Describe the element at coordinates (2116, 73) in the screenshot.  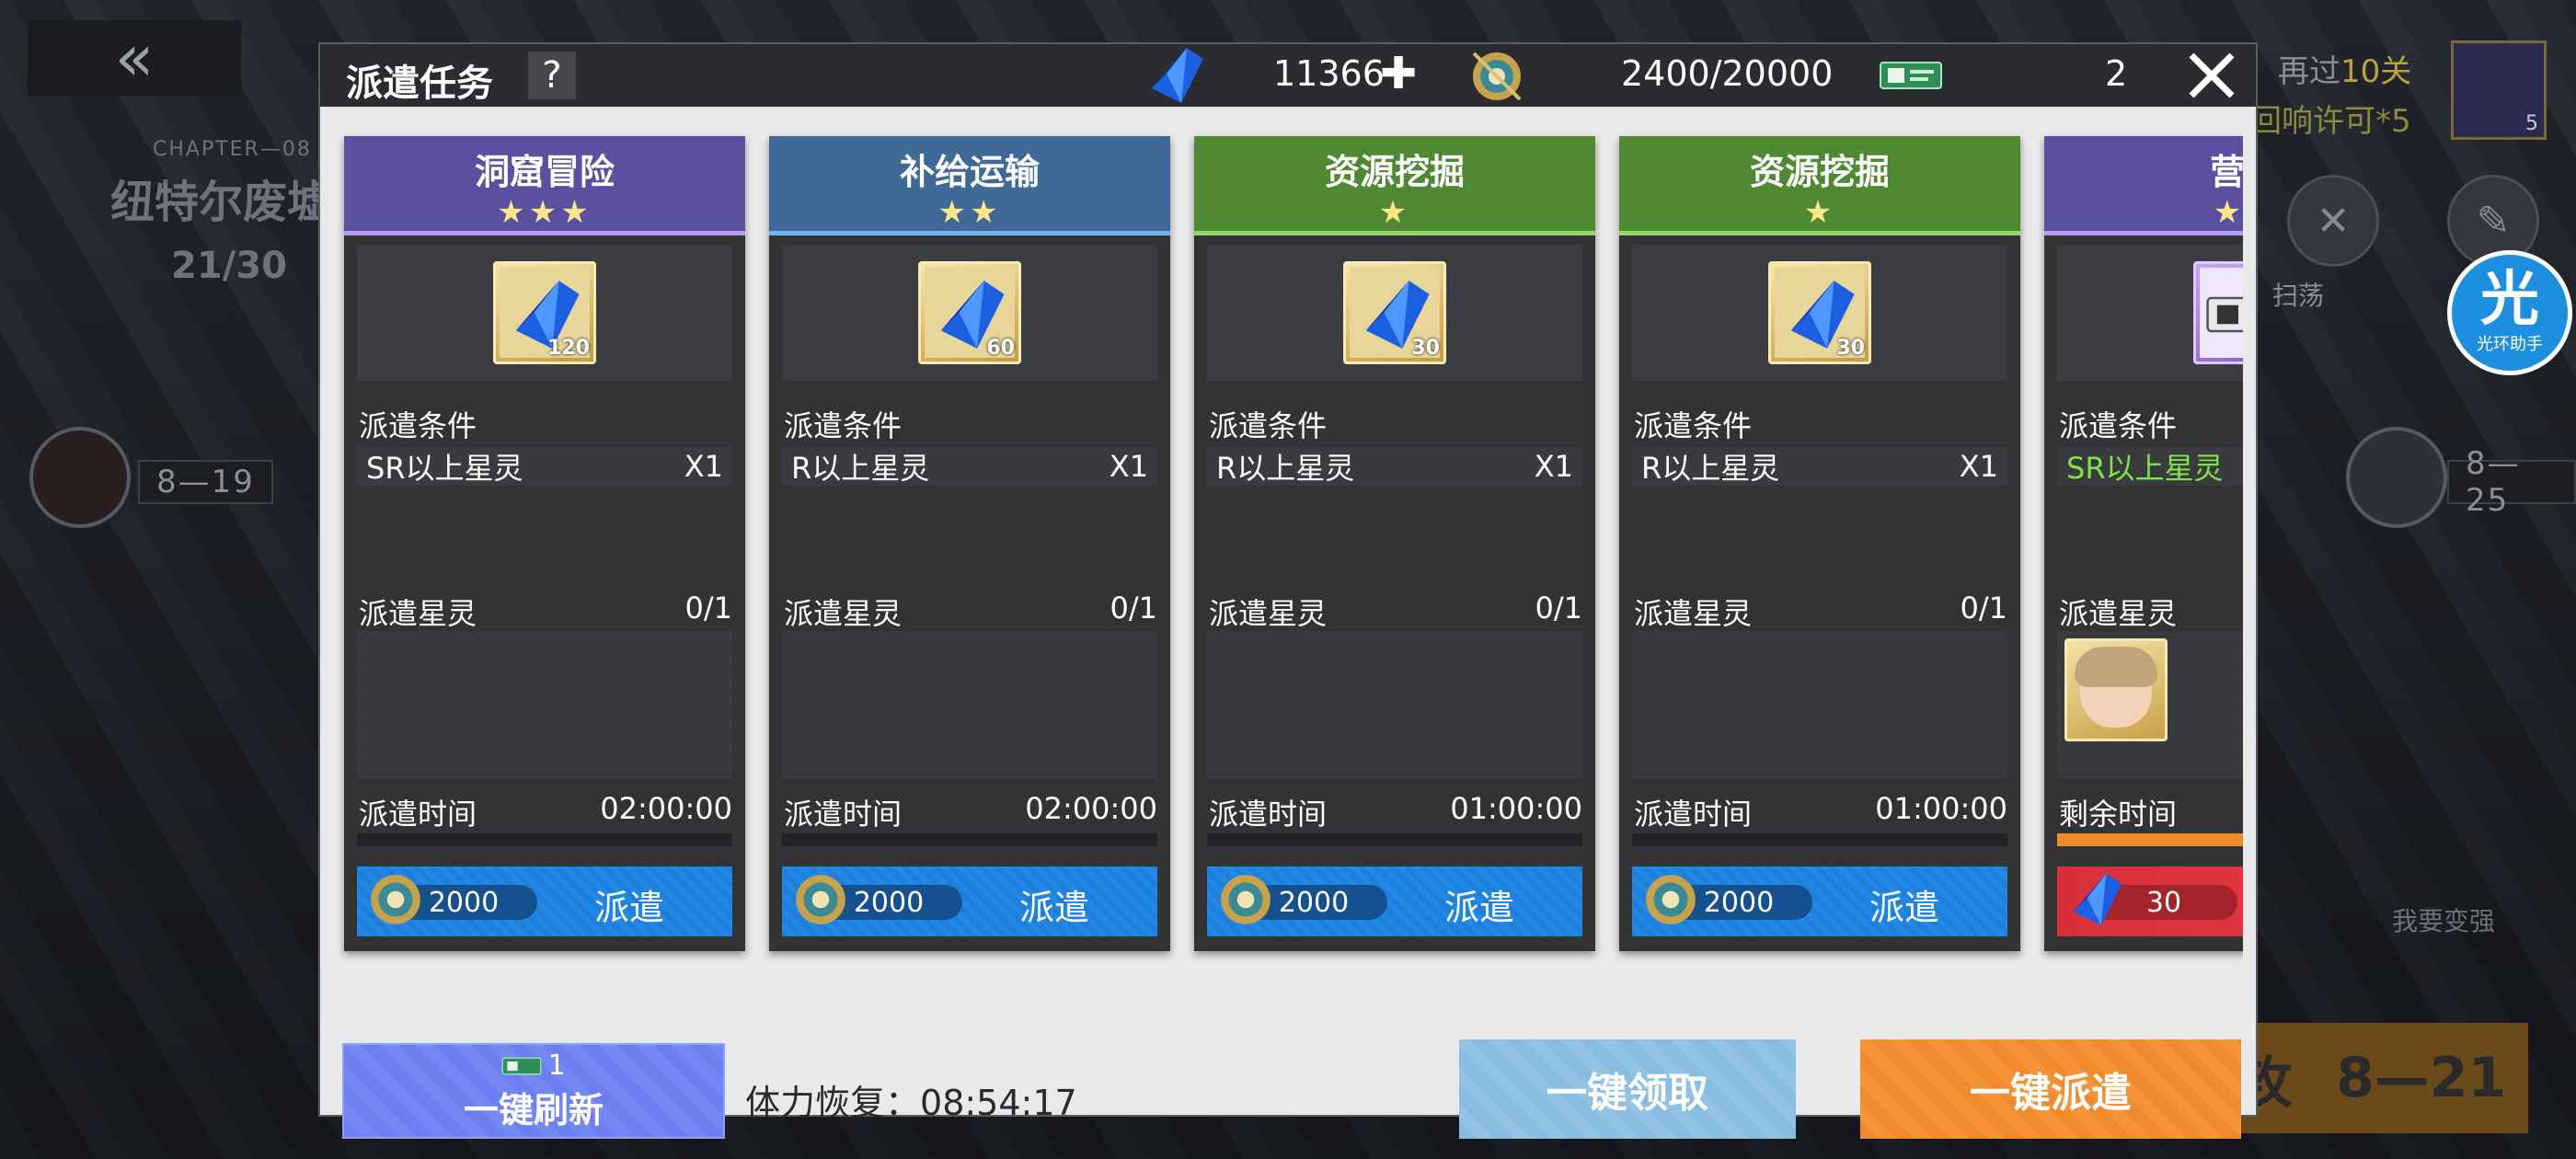
I see `ticket-count: 2` at that location.